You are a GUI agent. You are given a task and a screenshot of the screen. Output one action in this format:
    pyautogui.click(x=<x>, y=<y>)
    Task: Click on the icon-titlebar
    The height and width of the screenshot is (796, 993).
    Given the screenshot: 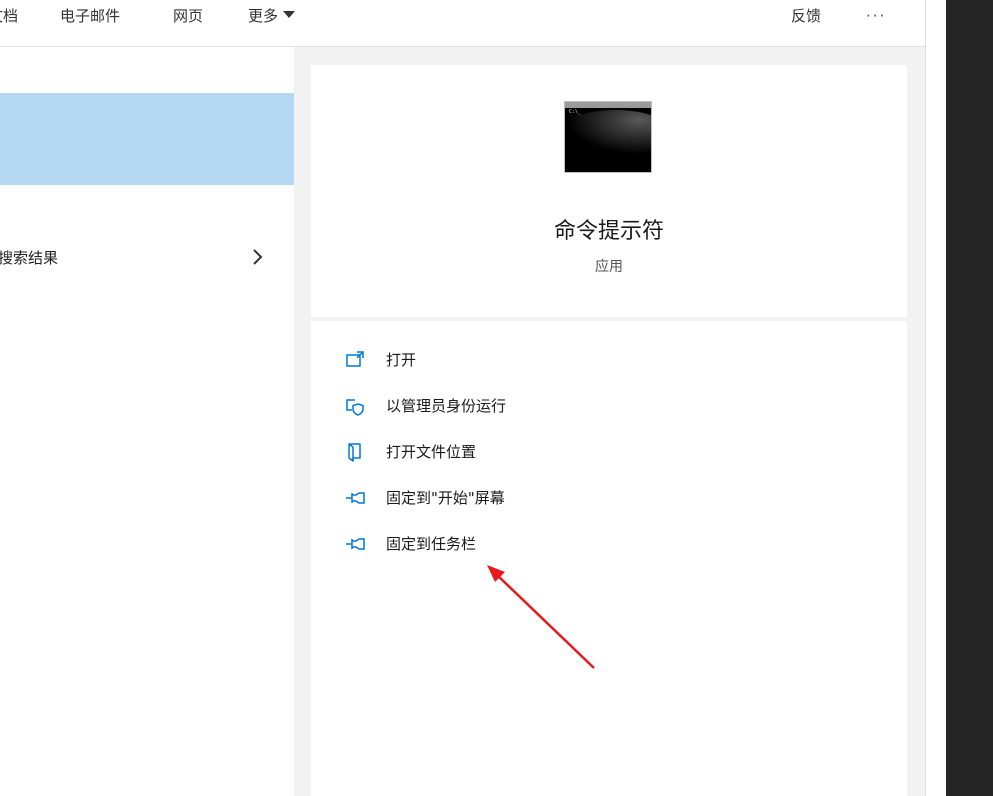 What is the action you would take?
    pyautogui.click(x=608, y=105)
    